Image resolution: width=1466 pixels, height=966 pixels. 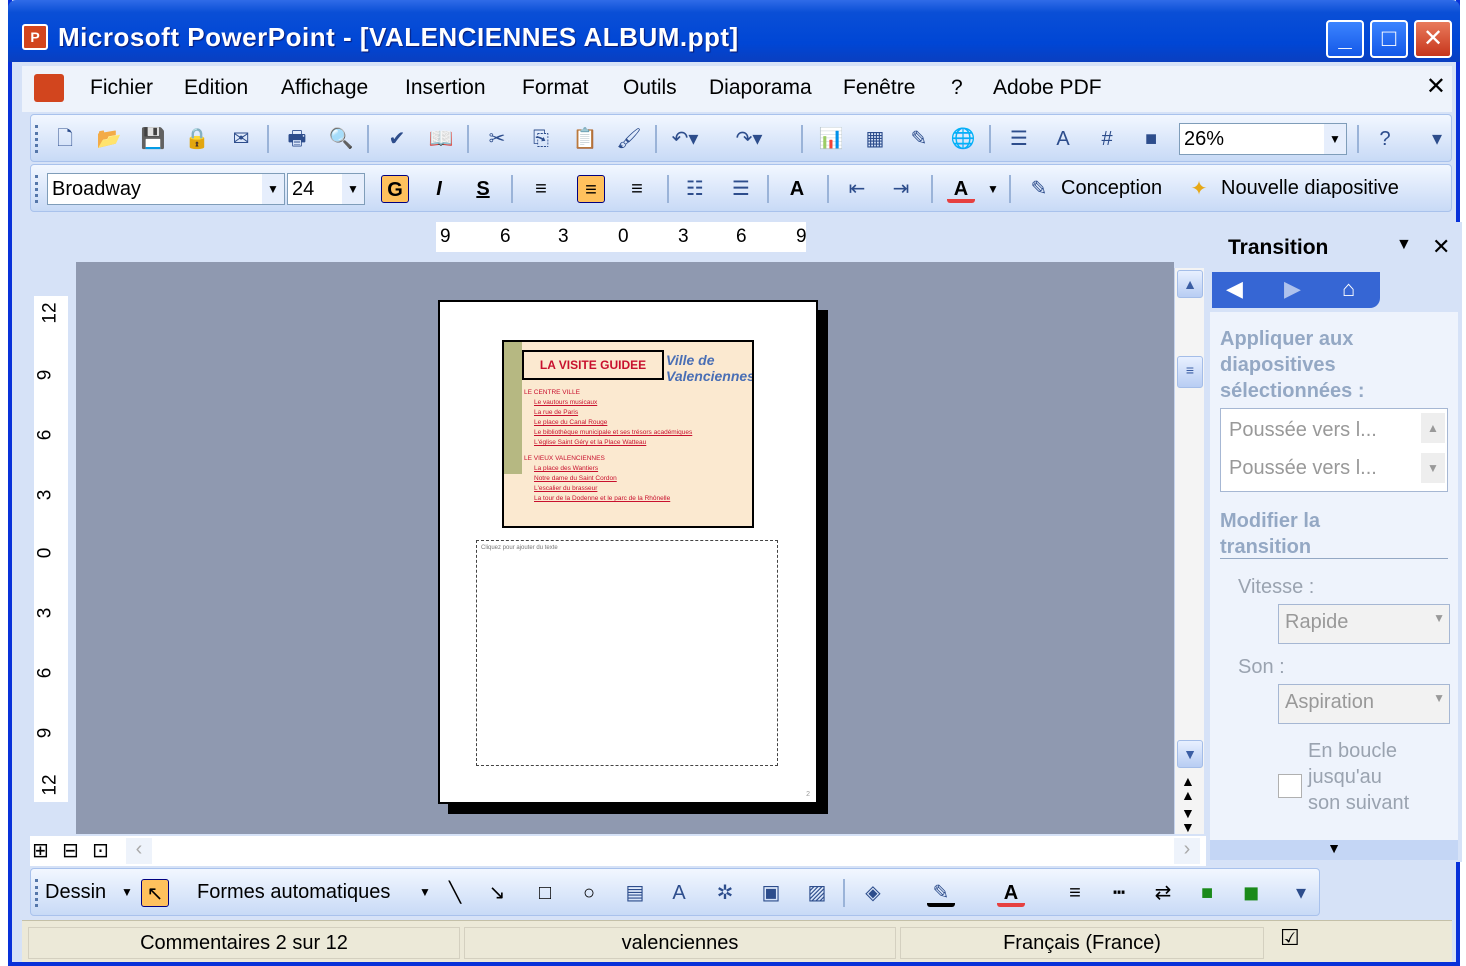 What do you see at coordinates (155, 893) in the screenshot?
I see `select-objects-icon: ↖` at bounding box center [155, 893].